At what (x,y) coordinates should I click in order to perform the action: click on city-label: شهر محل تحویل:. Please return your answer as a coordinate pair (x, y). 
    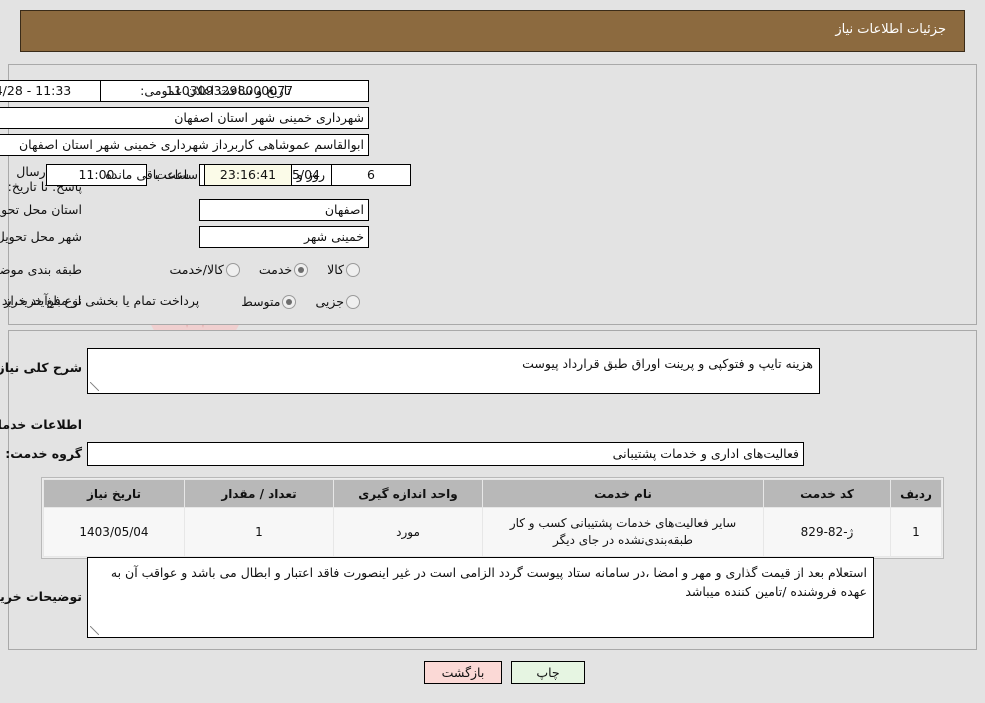
    Looking at the image, I should click on (41, 236).